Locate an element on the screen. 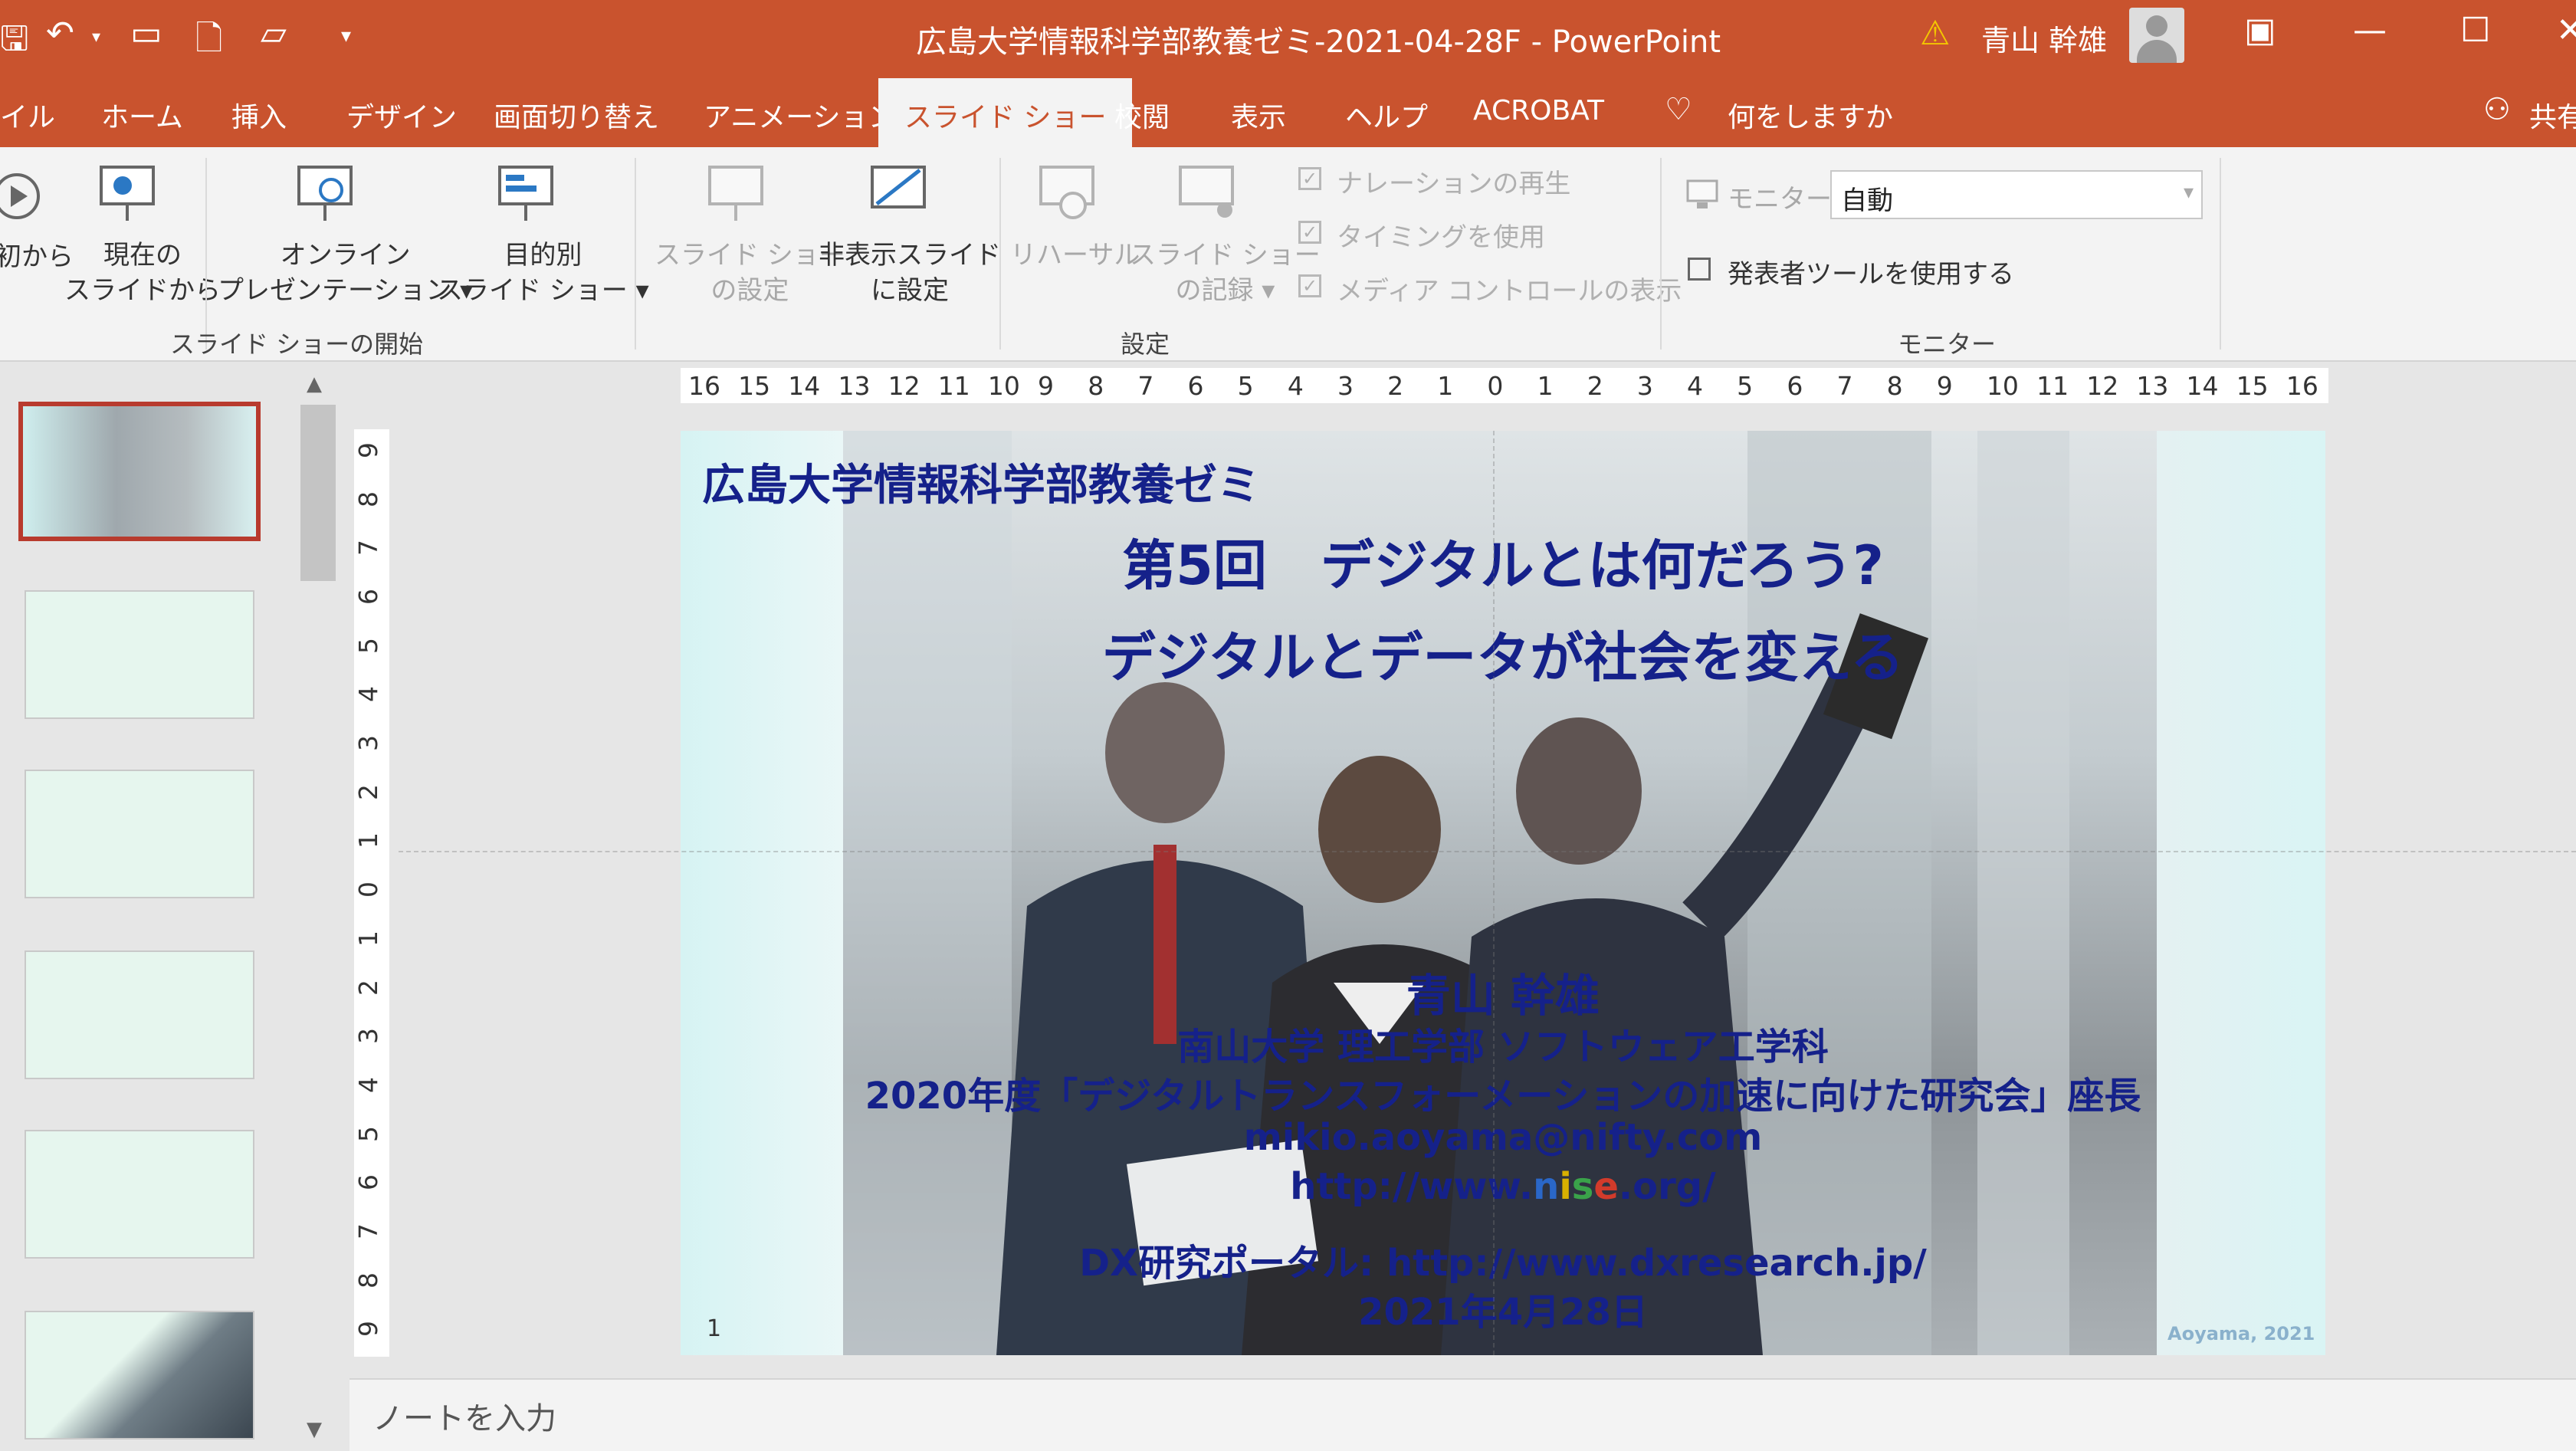 The height and width of the screenshot is (1451, 2576). horizontal-guide is located at coordinates (1487, 852).